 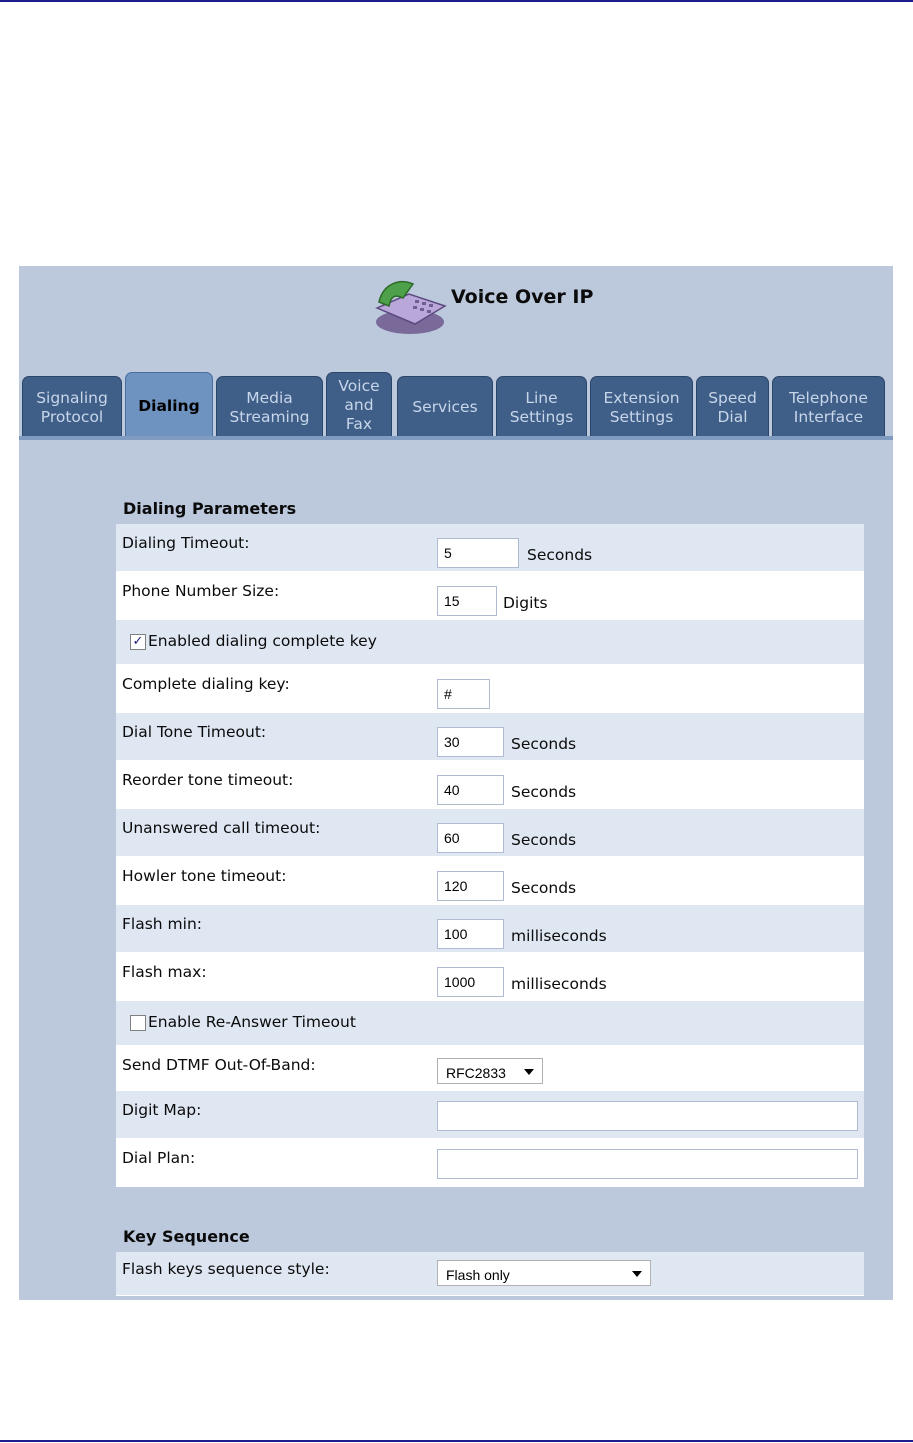 I want to click on reanswer-timeout-label: Enable Re-Answer Timeout, so click(x=252, y=1022).